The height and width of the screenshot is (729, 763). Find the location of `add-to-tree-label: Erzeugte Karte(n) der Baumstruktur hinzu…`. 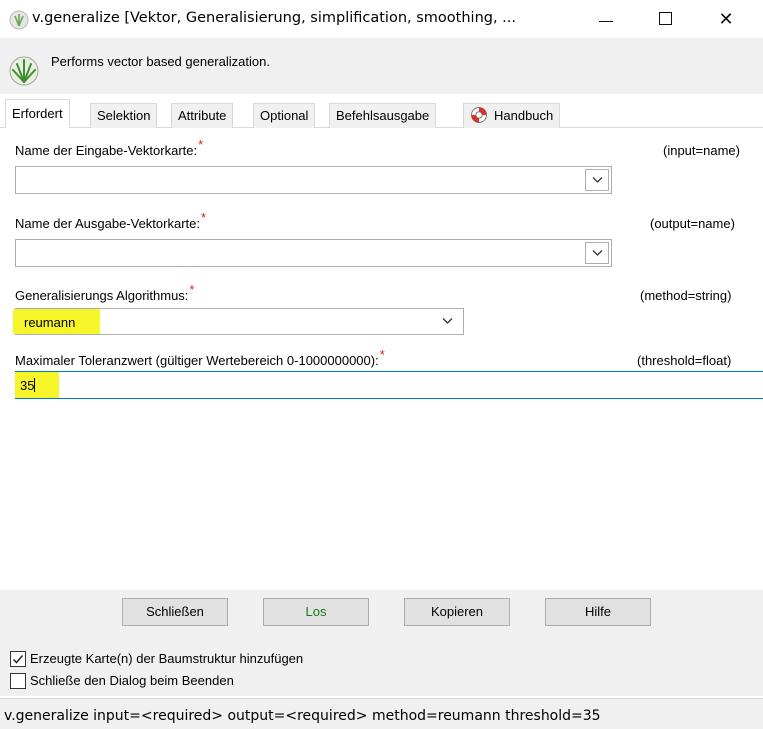

add-to-tree-label: Erzeugte Karte(n) der Baumstruktur hinzu… is located at coordinates (167, 658).